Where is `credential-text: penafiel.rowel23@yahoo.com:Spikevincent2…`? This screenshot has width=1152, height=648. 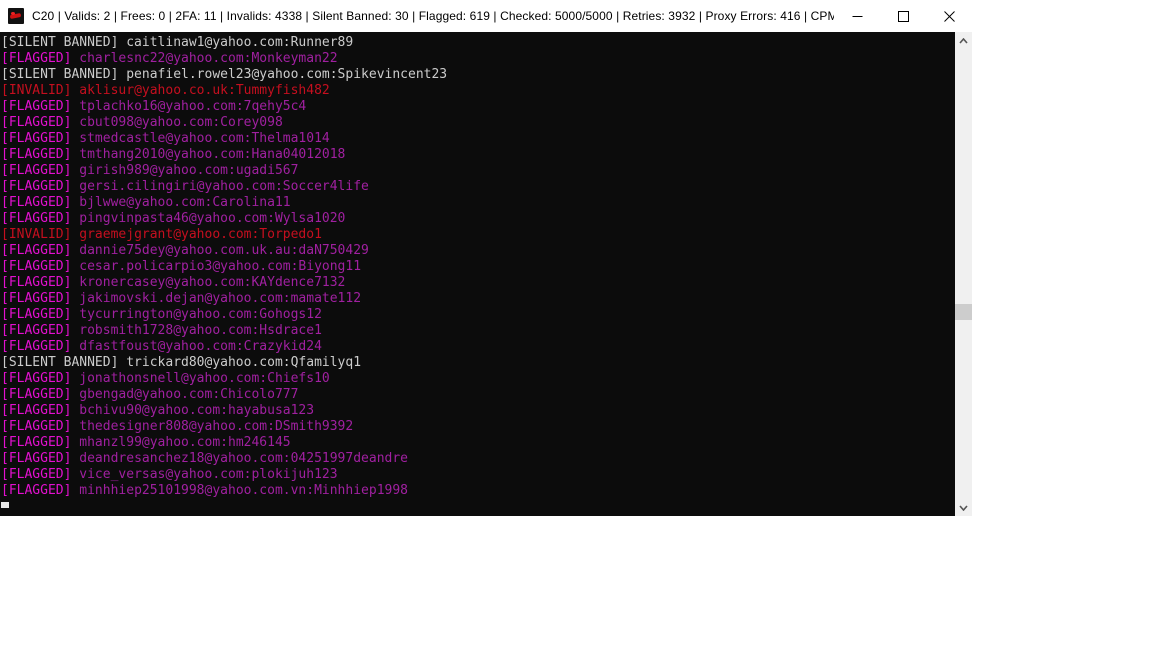 credential-text: penafiel.rowel23@yahoo.com:Spikevincent2… is located at coordinates (287, 74).